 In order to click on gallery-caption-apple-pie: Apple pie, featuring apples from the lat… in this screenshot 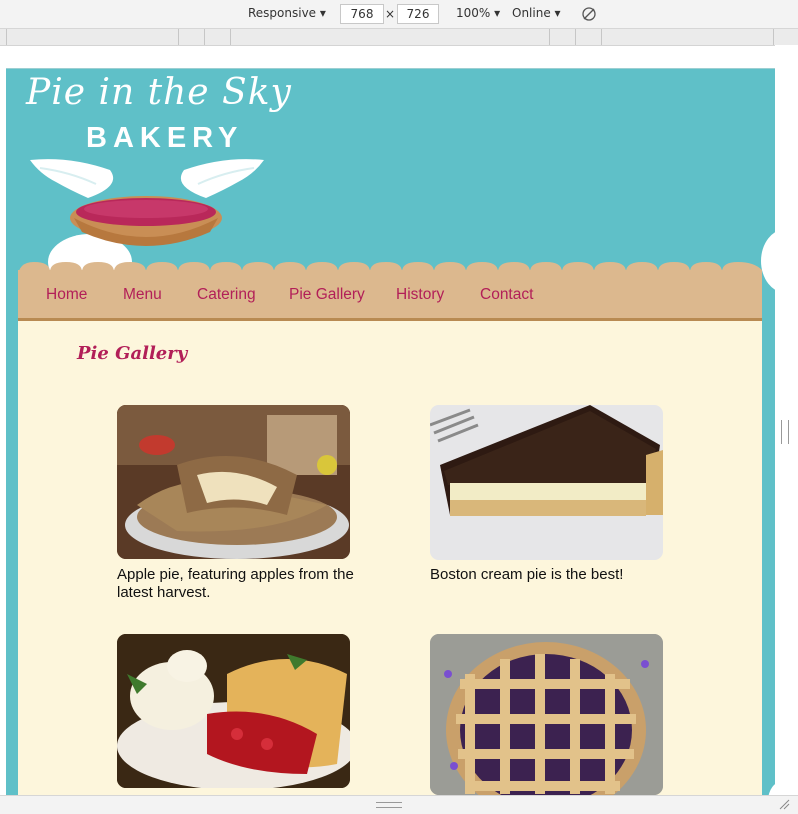, I will do `click(235, 583)`.